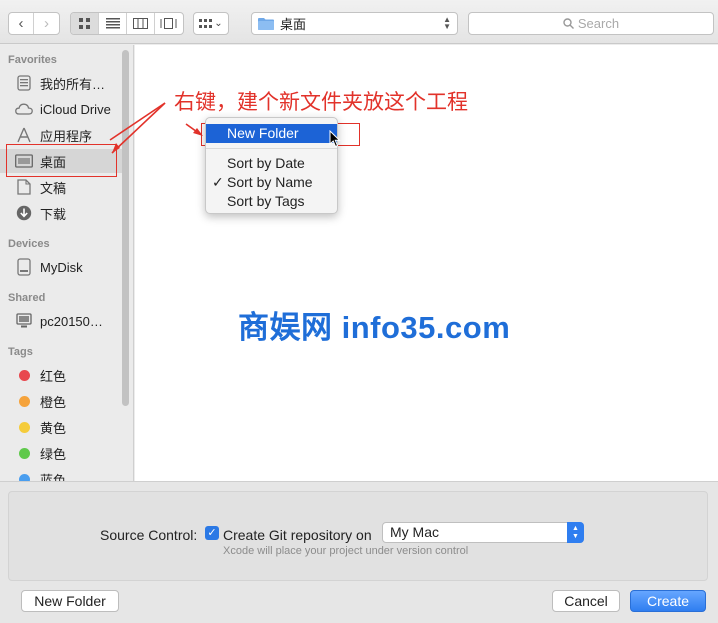 This screenshot has width=718, height=623. I want to click on sidebar-item-label: 蓝色, so click(53, 477).